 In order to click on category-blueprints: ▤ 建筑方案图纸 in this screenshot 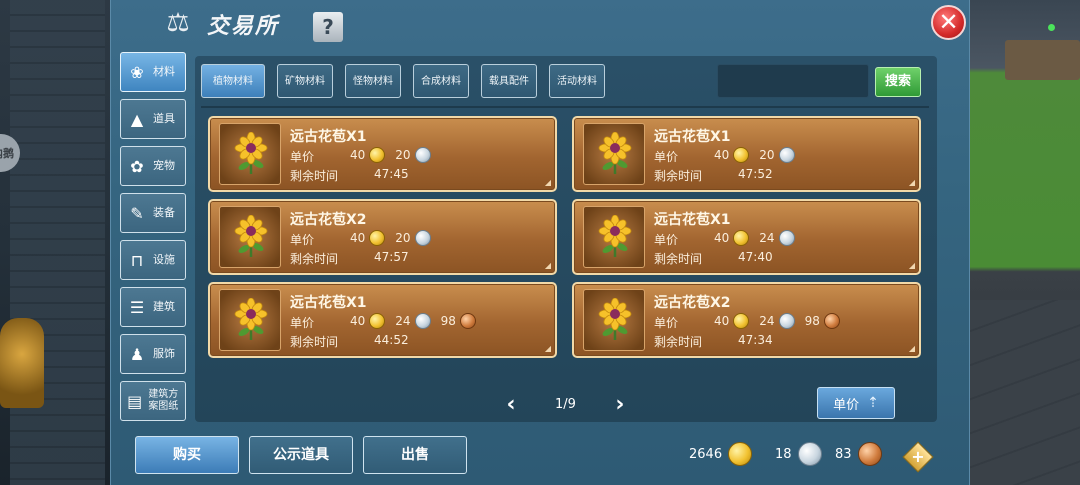, I will do `click(153, 401)`.